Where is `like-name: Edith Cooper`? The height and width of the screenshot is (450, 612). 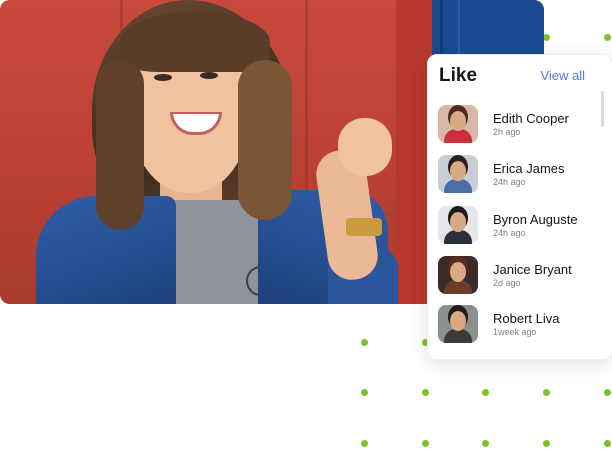
like-name: Edith Cooper is located at coordinates (531, 118).